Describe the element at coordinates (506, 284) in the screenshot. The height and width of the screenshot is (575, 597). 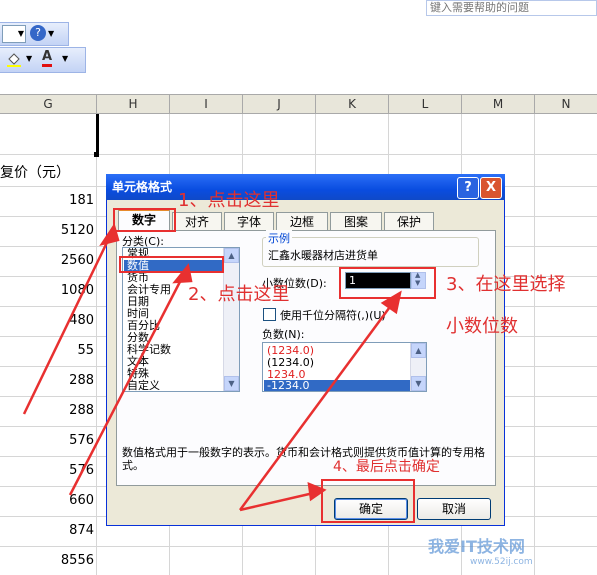
I see `annotation-step3: 3、在这里选择` at that location.